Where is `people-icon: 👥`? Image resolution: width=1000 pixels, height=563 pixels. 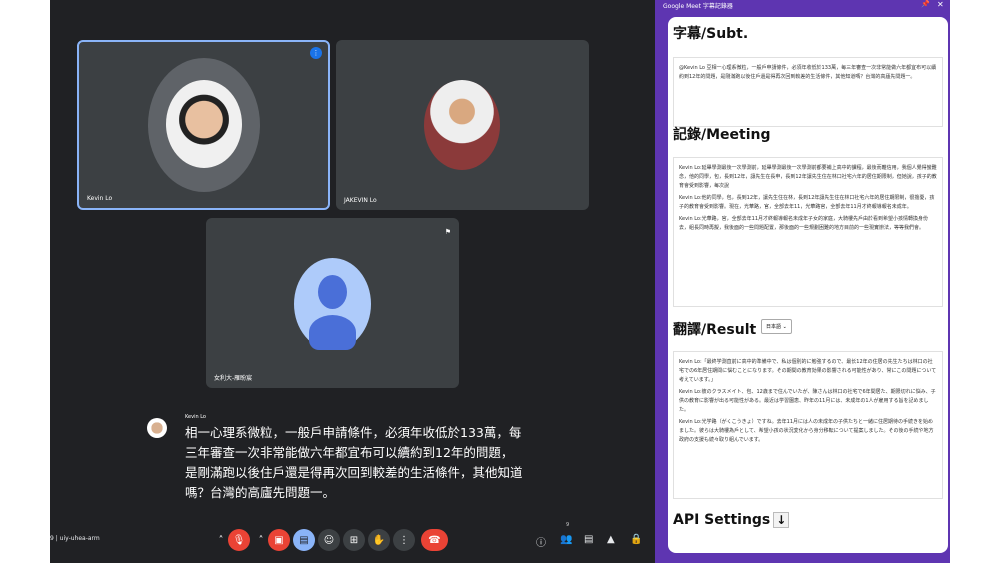
people-icon: 👥 is located at coordinates (566, 539).